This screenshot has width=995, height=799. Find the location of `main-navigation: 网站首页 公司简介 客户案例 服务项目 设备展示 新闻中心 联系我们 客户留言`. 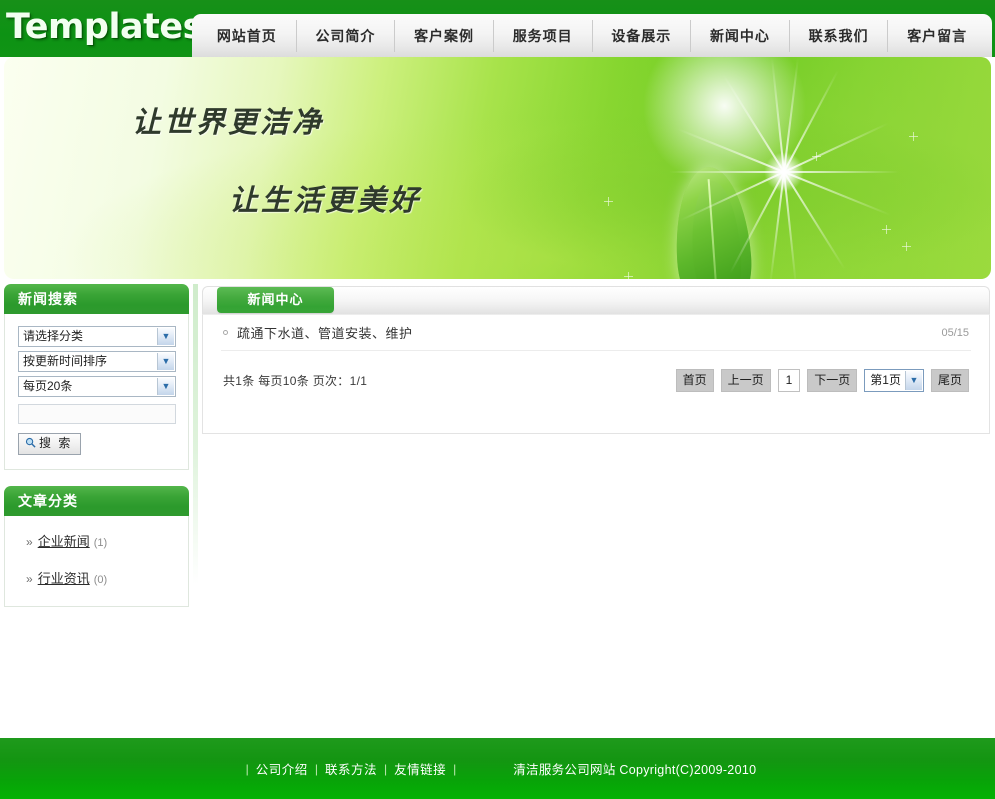

main-navigation: 网站首页 公司简介 客户案例 服务项目 设备展示 新闻中心 联系我们 客户留言 is located at coordinates (592, 35).